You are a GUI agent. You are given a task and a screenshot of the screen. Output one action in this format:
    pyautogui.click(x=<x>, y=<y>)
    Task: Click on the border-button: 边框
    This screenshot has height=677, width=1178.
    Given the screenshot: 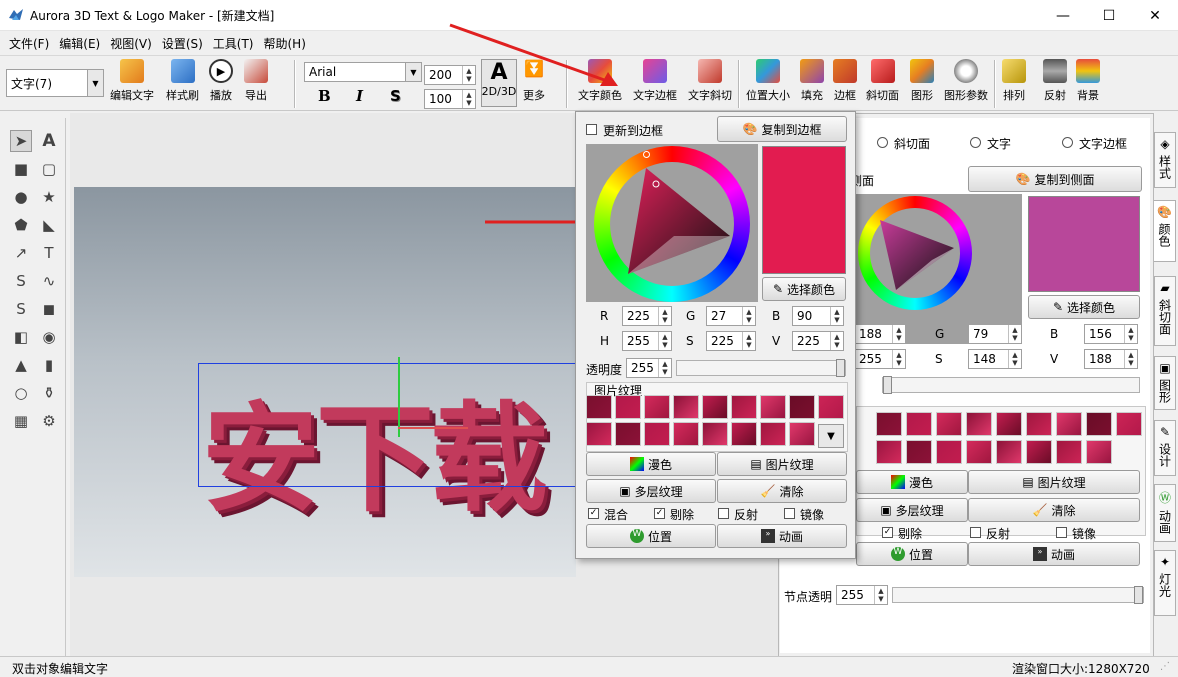 What is the action you would take?
    pyautogui.click(x=845, y=81)
    